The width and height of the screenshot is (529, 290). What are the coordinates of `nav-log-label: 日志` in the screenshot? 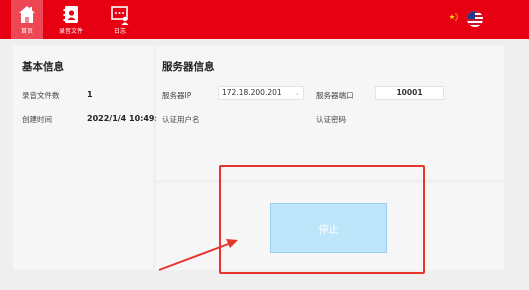 It's located at (119, 31).